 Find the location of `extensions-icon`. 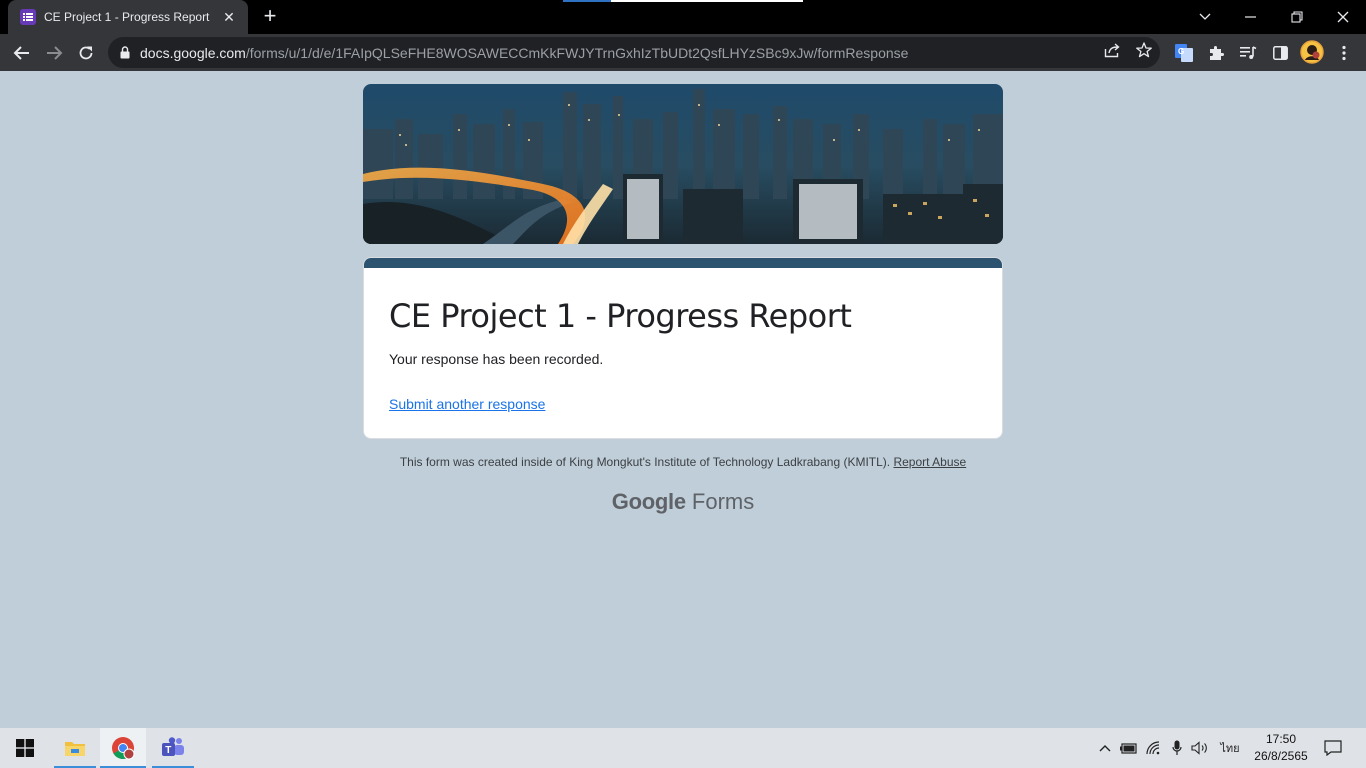

extensions-icon is located at coordinates (1217, 53).